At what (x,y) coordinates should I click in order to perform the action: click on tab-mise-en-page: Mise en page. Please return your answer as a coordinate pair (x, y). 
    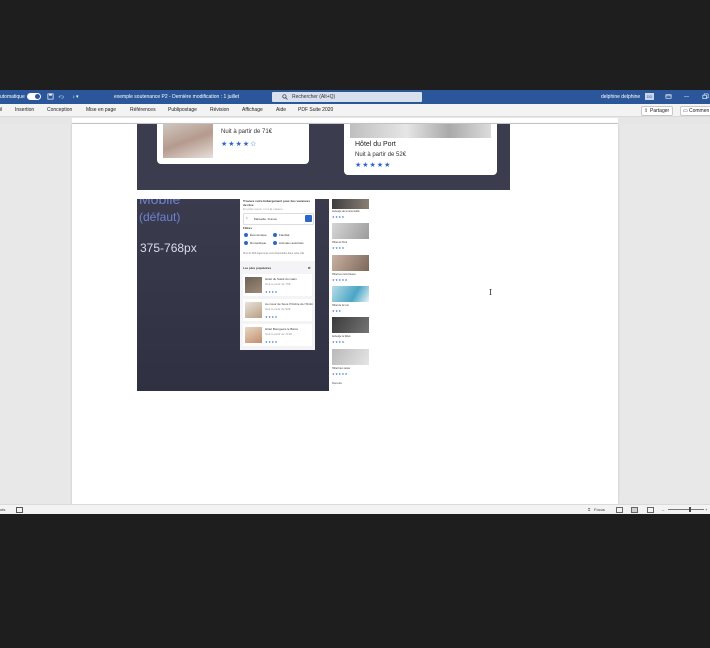
    Looking at the image, I should click on (101, 110).